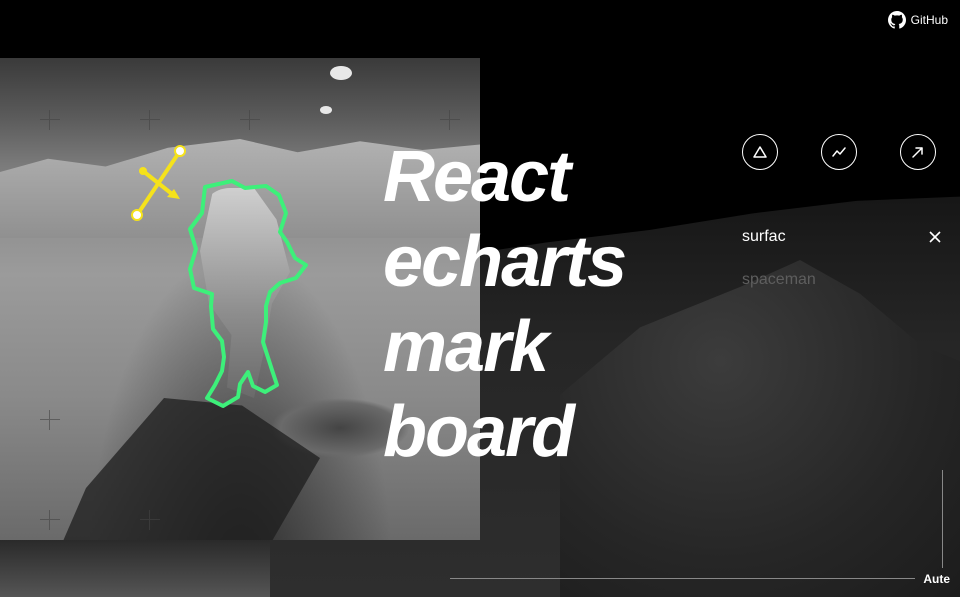  I want to click on polyline-tool-button, so click(839, 152).